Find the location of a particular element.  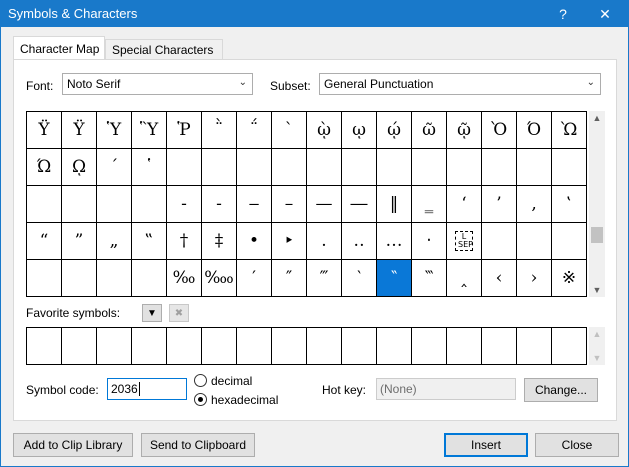

close-window-button: ✕ is located at coordinates (605, 14).